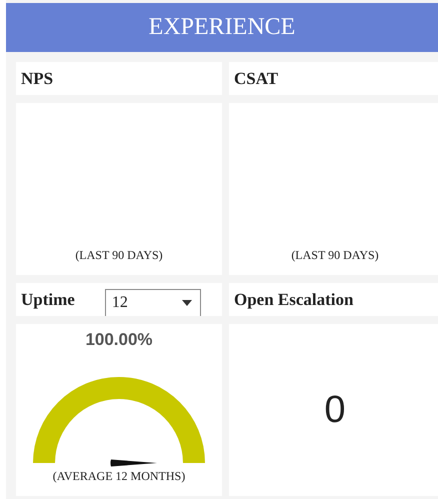 The height and width of the screenshot is (499, 438). I want to click on escalation-count: 0, so click(335, 410).